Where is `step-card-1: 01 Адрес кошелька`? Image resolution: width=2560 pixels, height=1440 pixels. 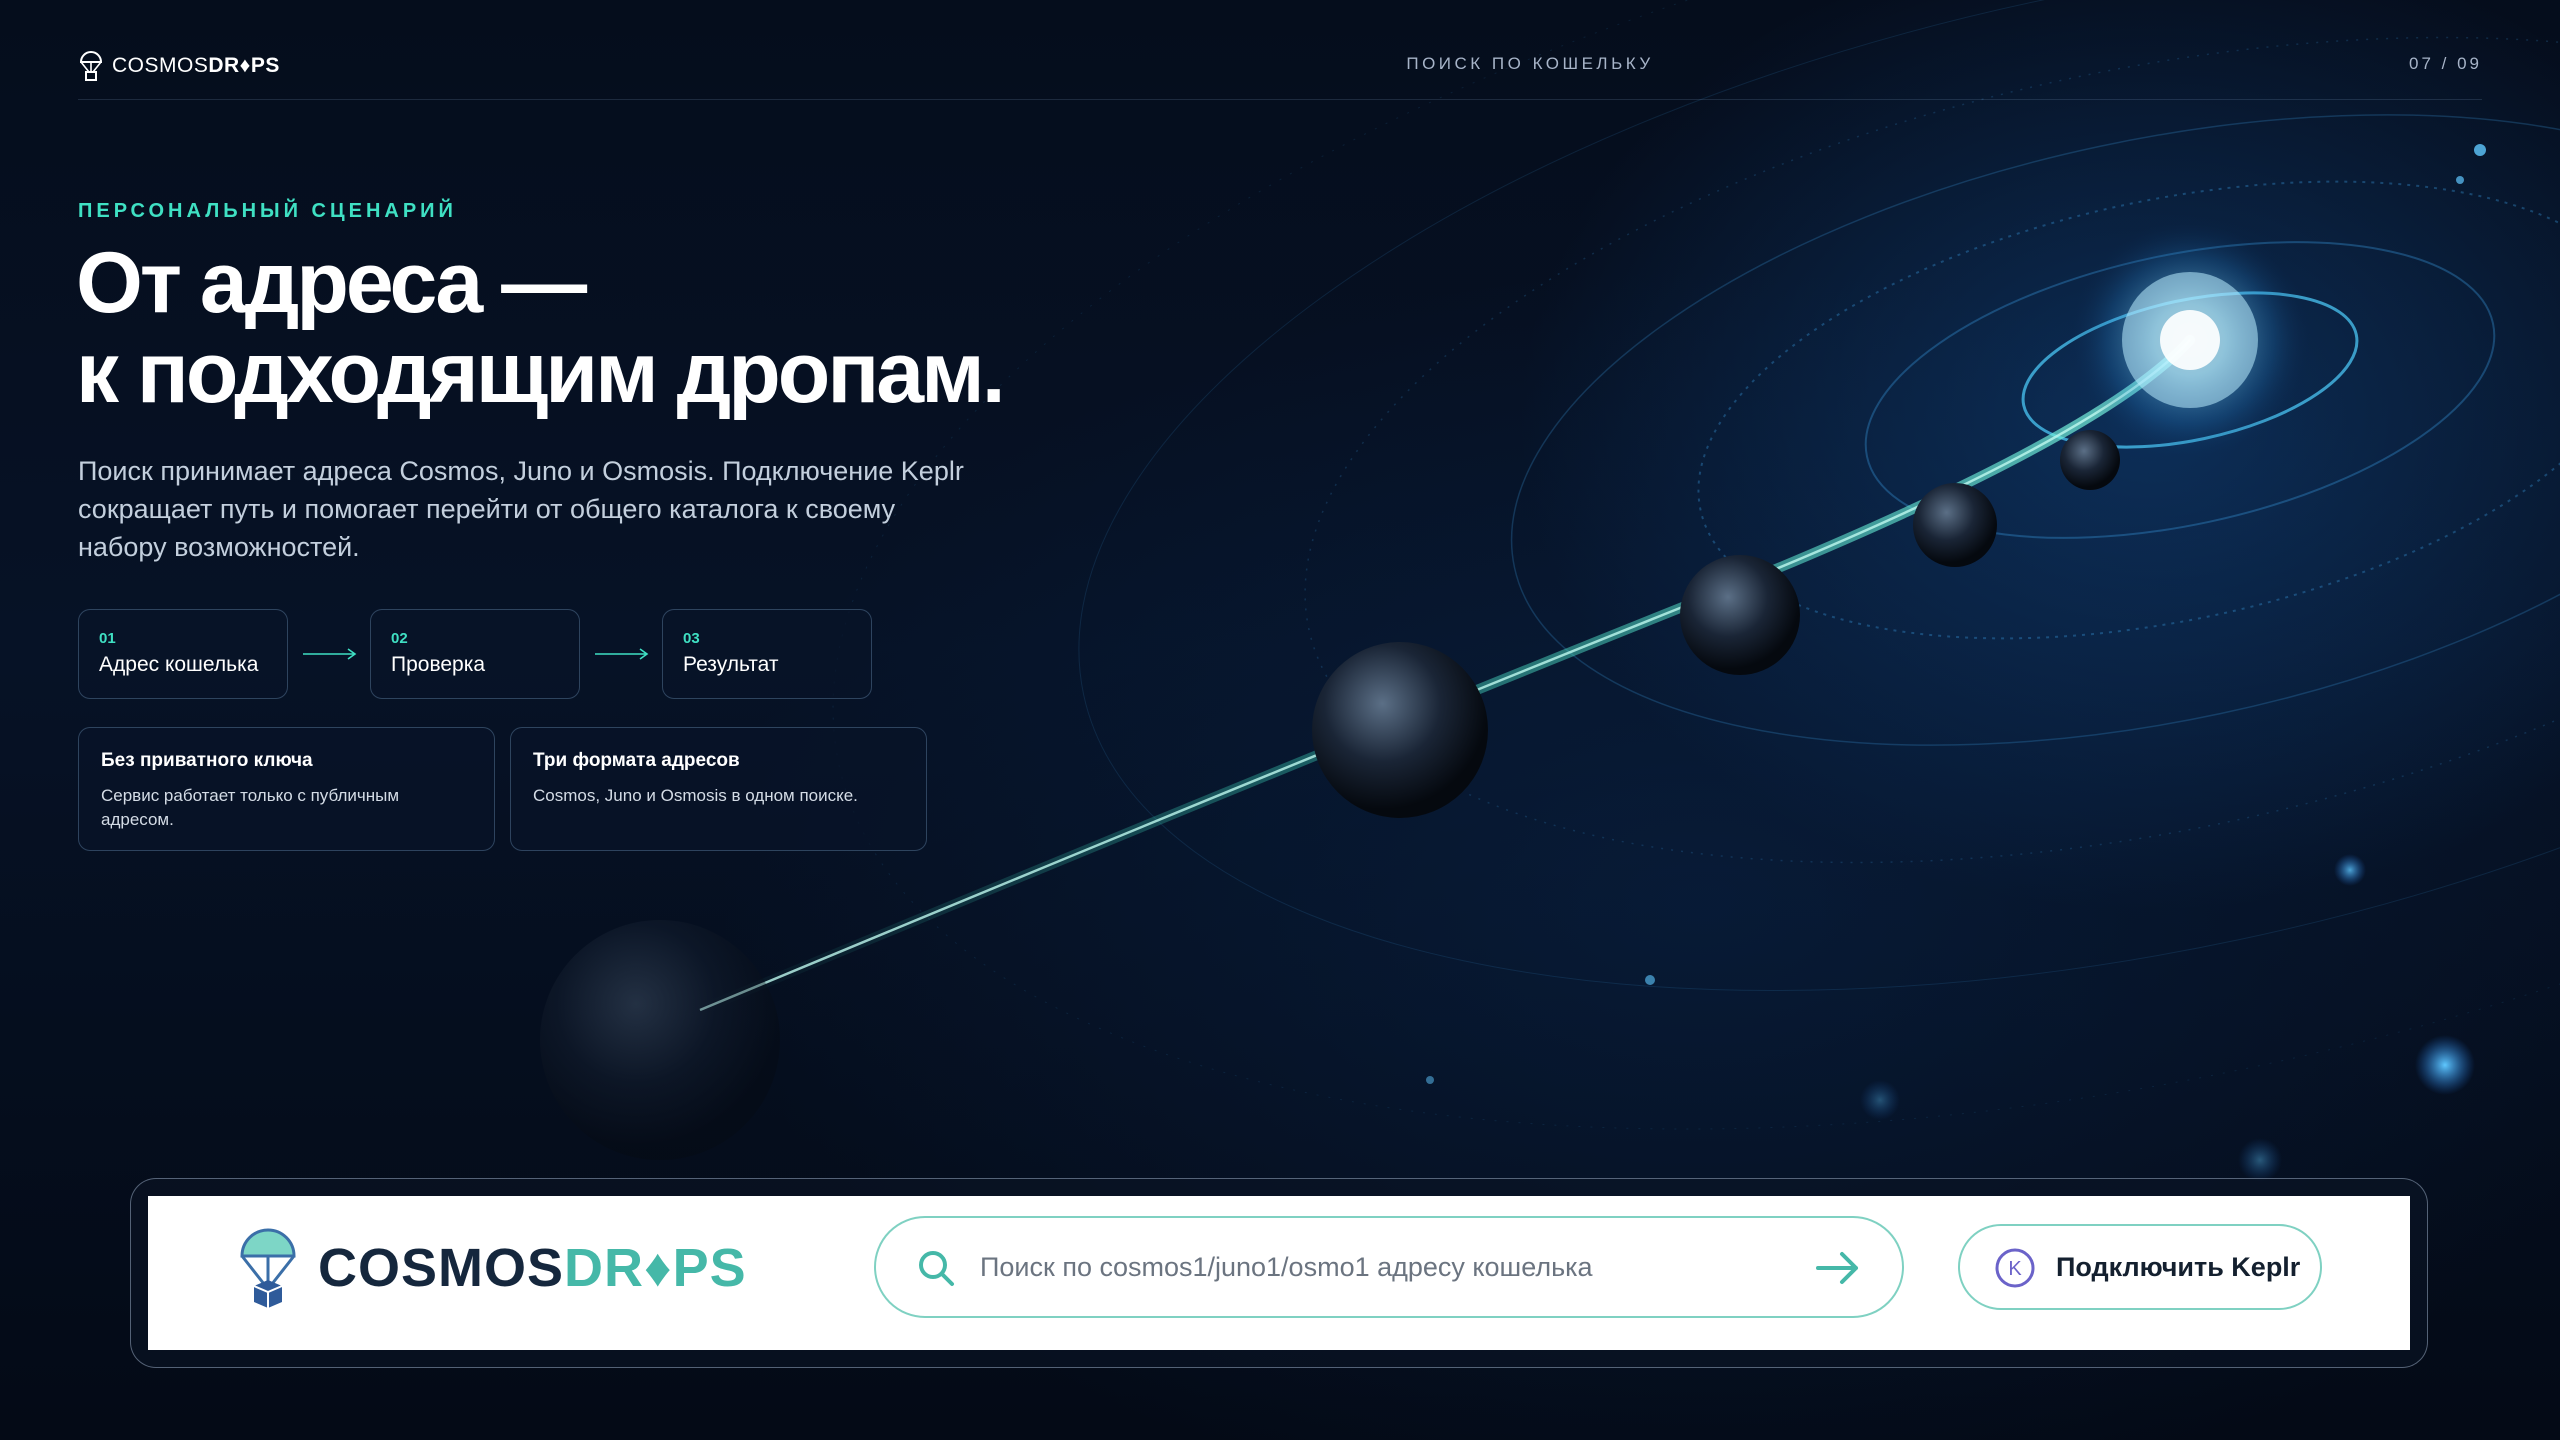
step-card-1: 01 Адрес кошелька is located at coordinates (183, 654).